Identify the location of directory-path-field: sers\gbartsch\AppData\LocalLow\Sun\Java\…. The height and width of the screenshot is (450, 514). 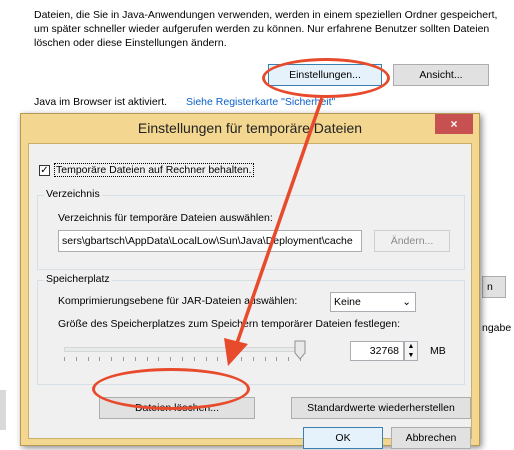
(210, 241).